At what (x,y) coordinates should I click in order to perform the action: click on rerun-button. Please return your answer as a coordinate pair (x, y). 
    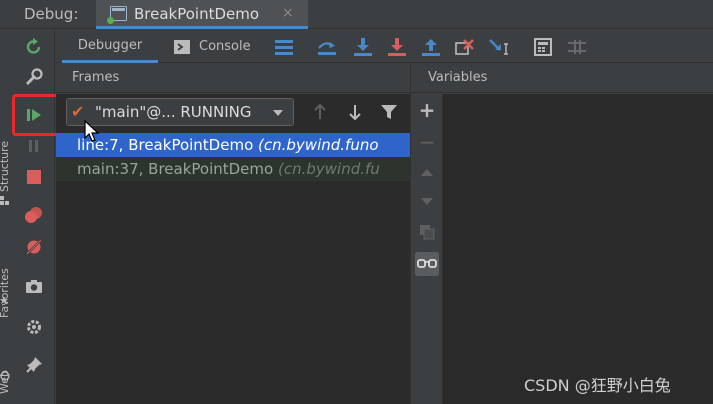
    Looking at the image, I should click on (34, 47).